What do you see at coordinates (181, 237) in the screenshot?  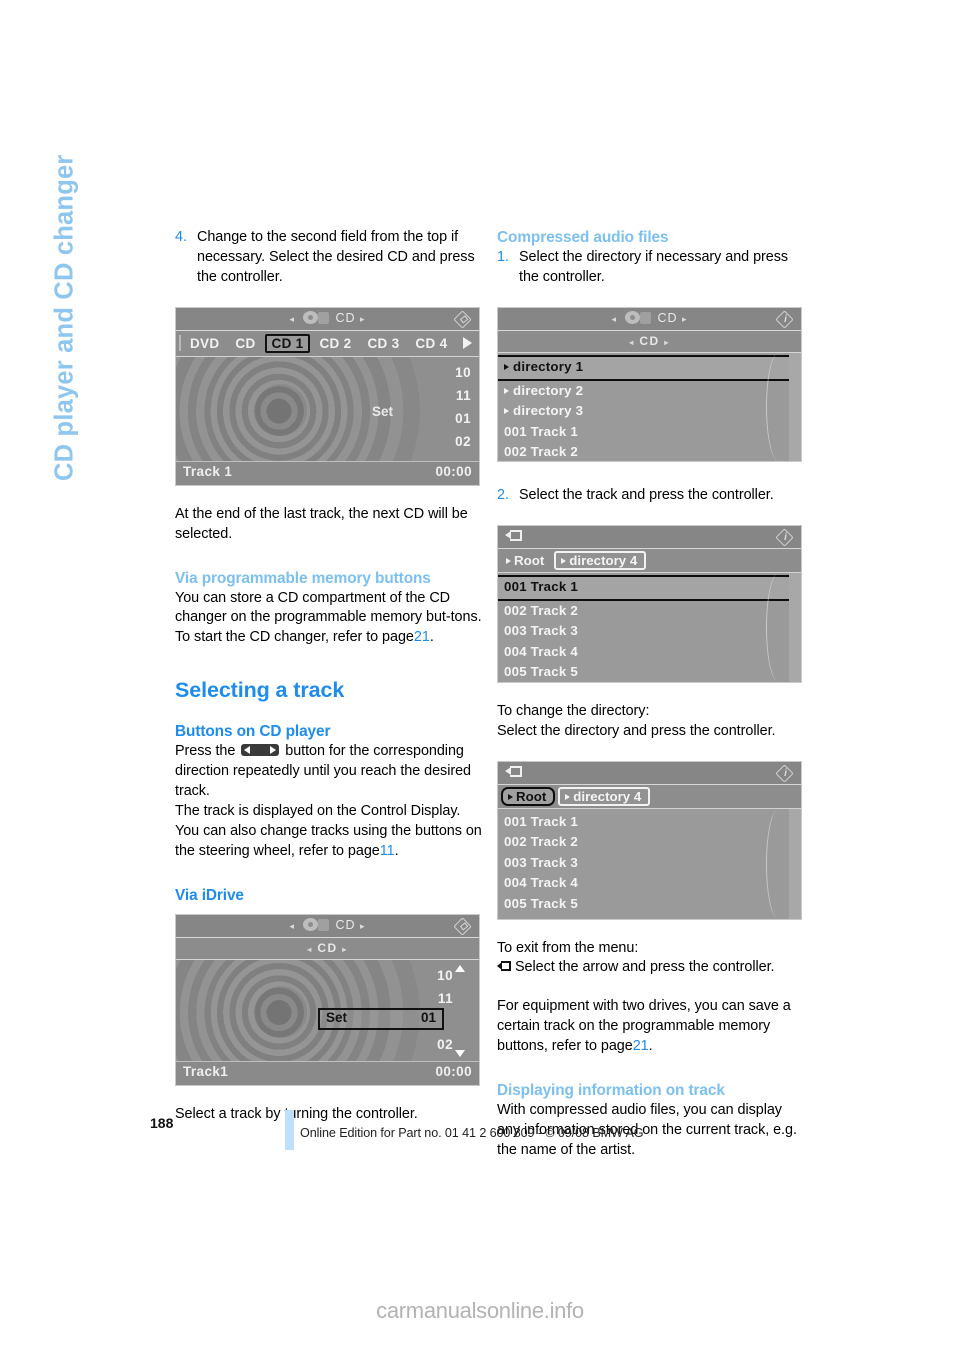 I see `step-4-number: 4.` at bounding box center [181, 237].